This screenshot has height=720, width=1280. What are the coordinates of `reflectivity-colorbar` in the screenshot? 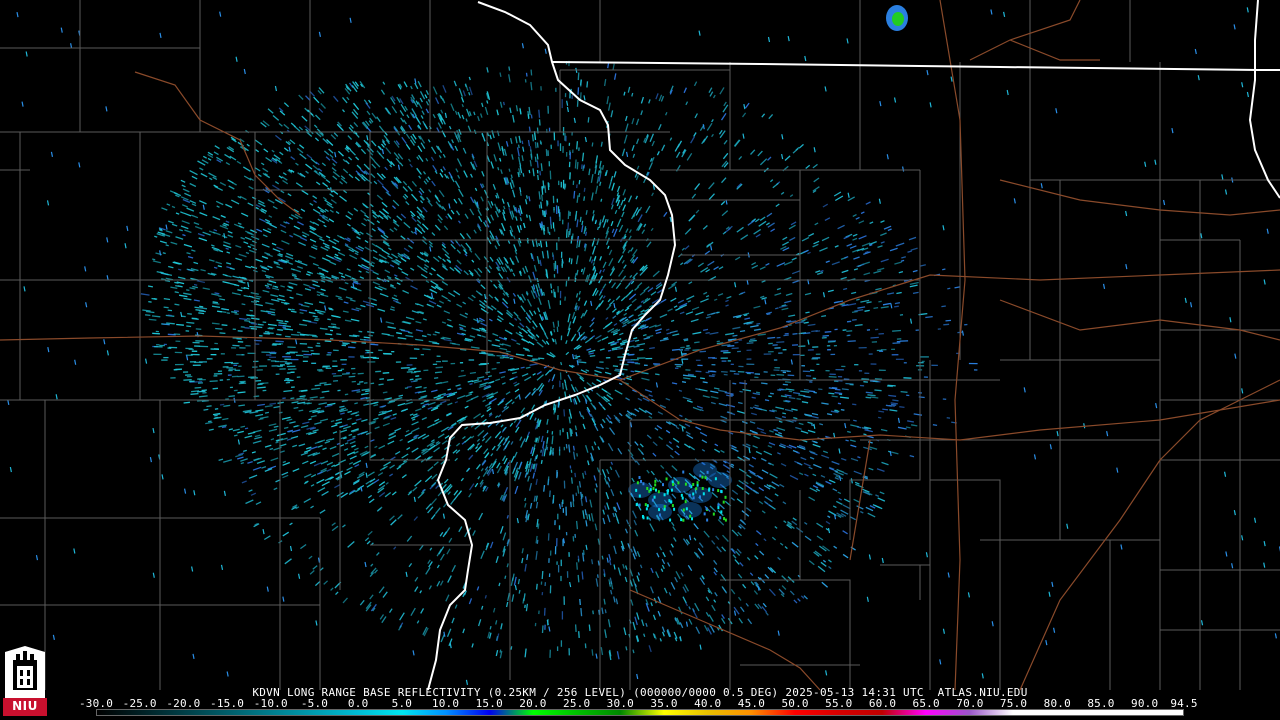 It's located at (640, 712).